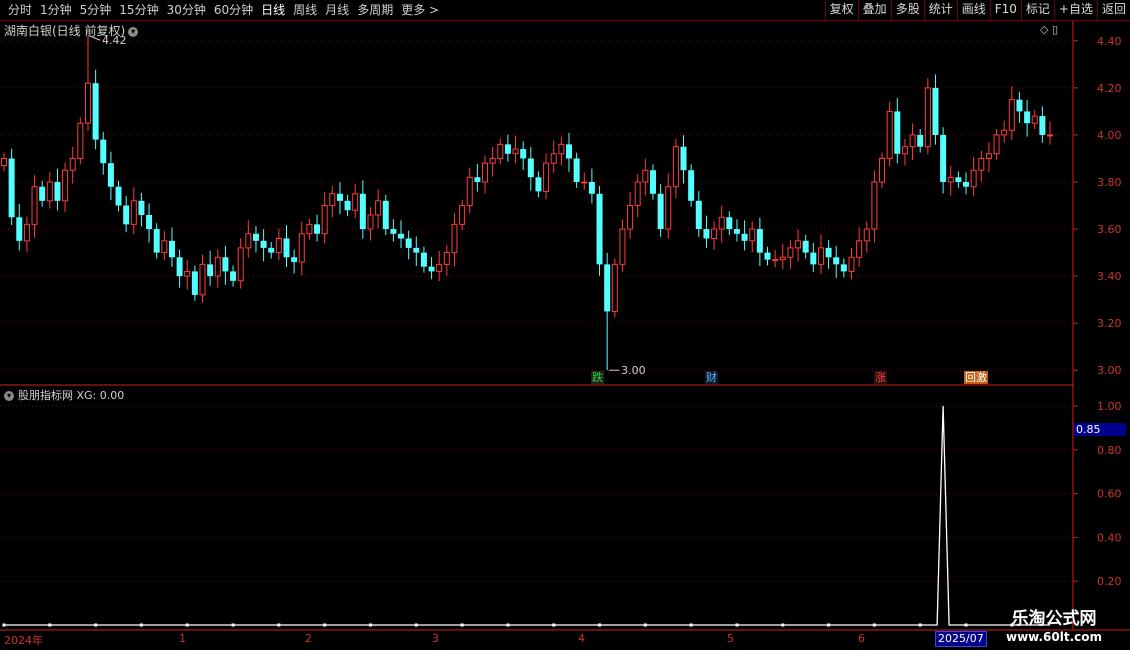 Image resolution: width=1130 pixels, height=650 pixels. I want to click on indicator-title-text: 股朋指标网 XG: 0.00, so click(71, 395).